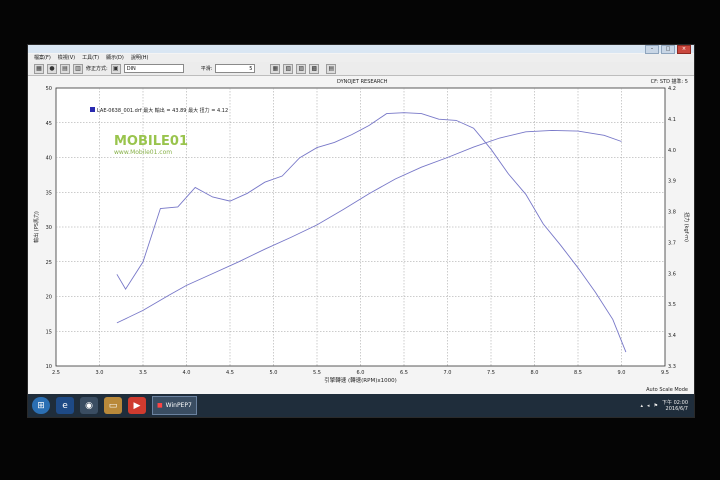 This screenshot has width=720, height=480. Describe the element at coordinates (49, 263) in the screenshot. I see `y-tick-label: 25` at that location.